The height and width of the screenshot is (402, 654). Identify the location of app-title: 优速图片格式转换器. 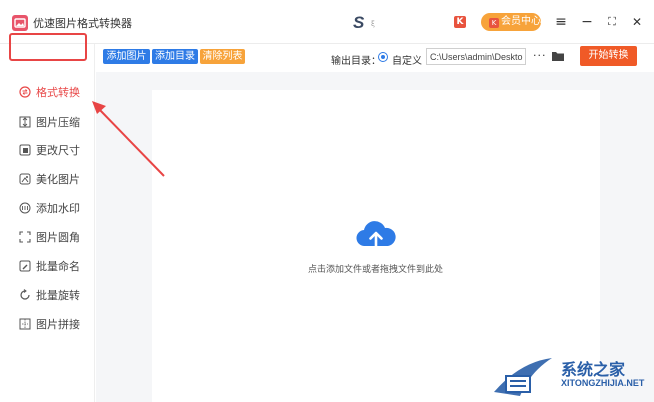
(82, 23).